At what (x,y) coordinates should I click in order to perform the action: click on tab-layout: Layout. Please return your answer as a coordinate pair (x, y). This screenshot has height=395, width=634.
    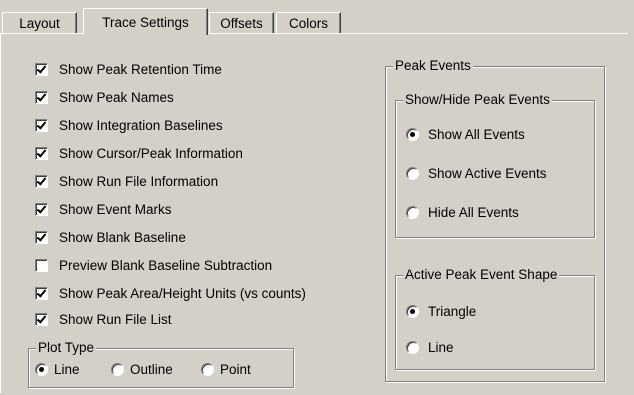
    Looking at the image, I should click on (39, 22).